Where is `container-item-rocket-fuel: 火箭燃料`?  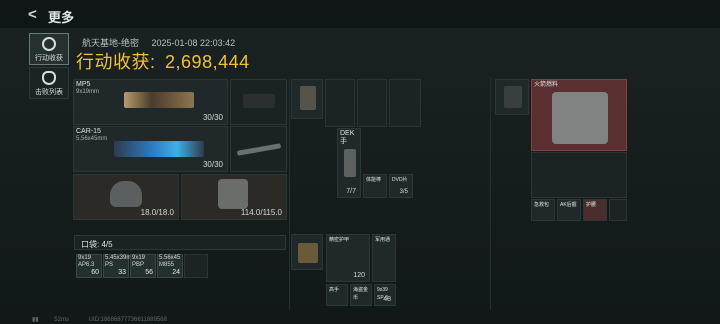
container-item-rocket-fuel: 火箭燃料 is located at coordinates (579, 115).